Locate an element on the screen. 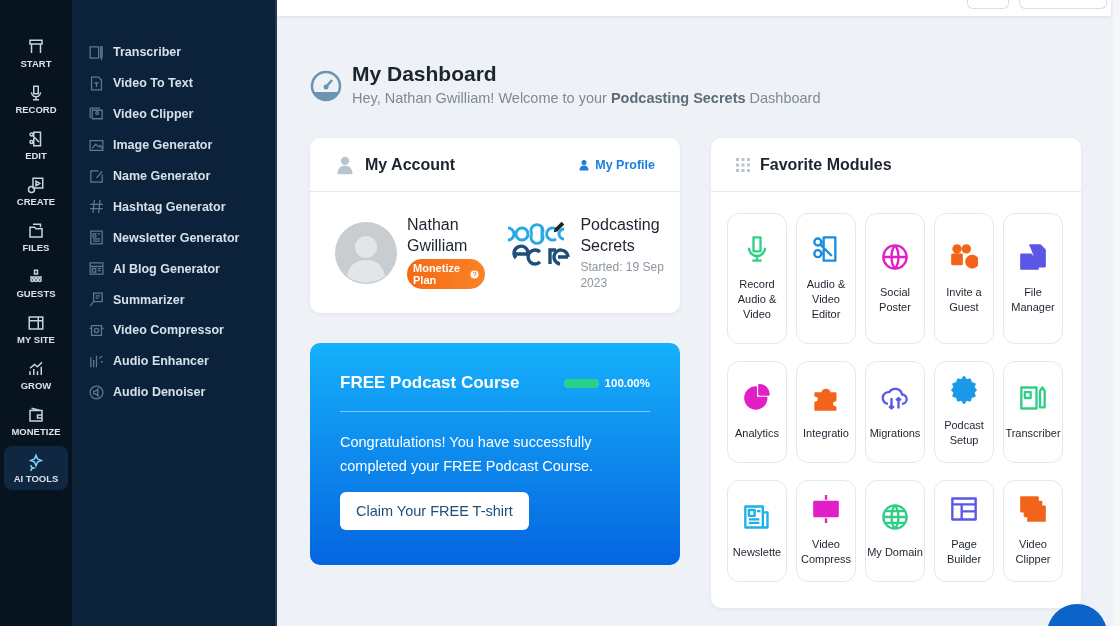 Image resolution: width=1120 pixels, height=626 pixels. course-message: Congratulations! You have successfully completed your FREE Podcast Course. is located at coordinates (467, 454).